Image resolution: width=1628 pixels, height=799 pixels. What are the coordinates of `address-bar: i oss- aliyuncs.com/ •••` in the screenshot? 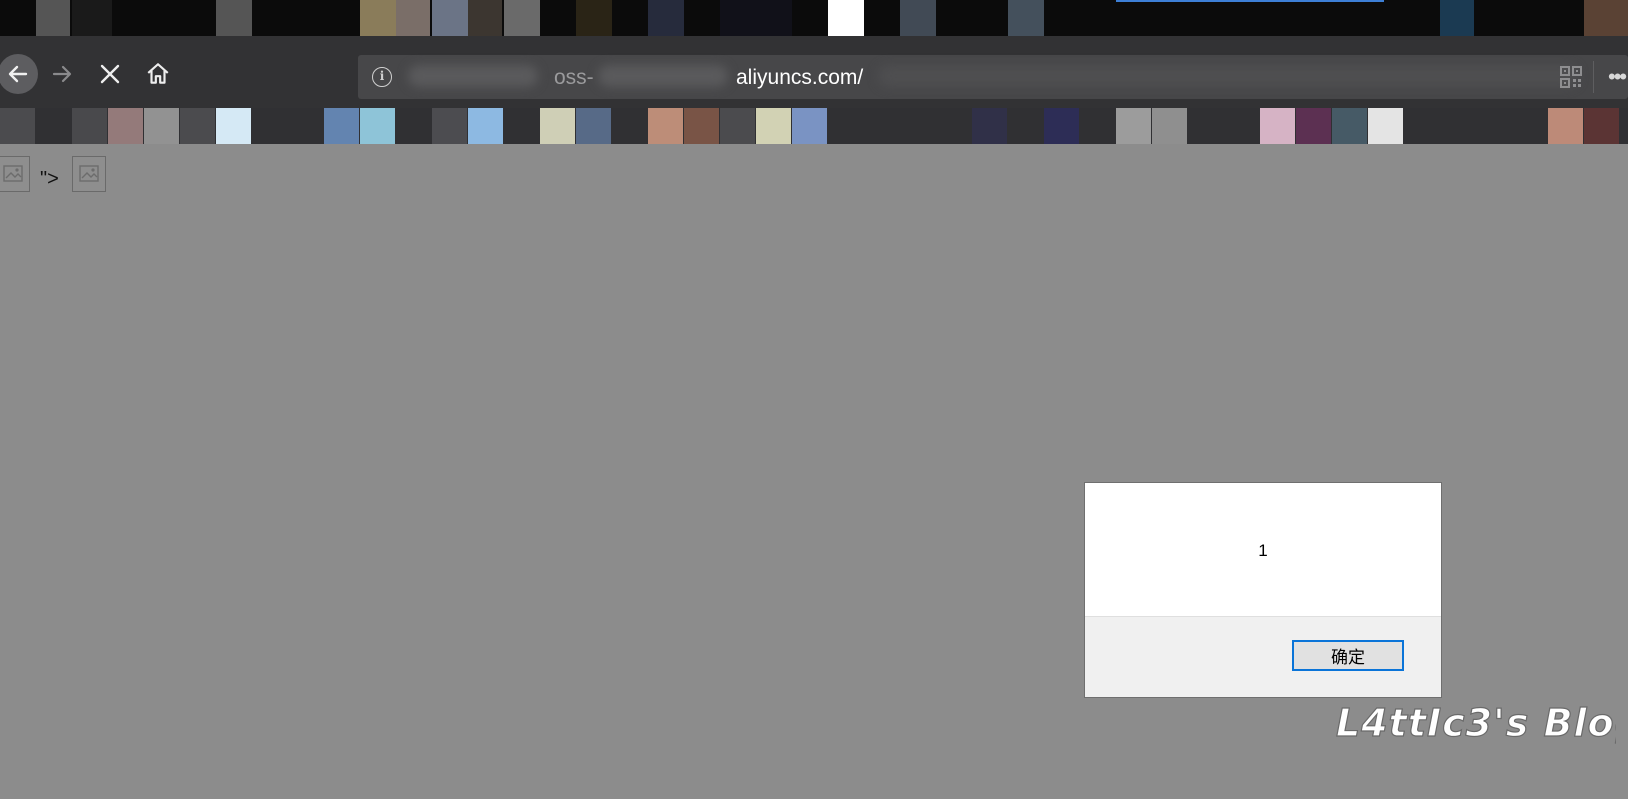 It's located at (993, 77).